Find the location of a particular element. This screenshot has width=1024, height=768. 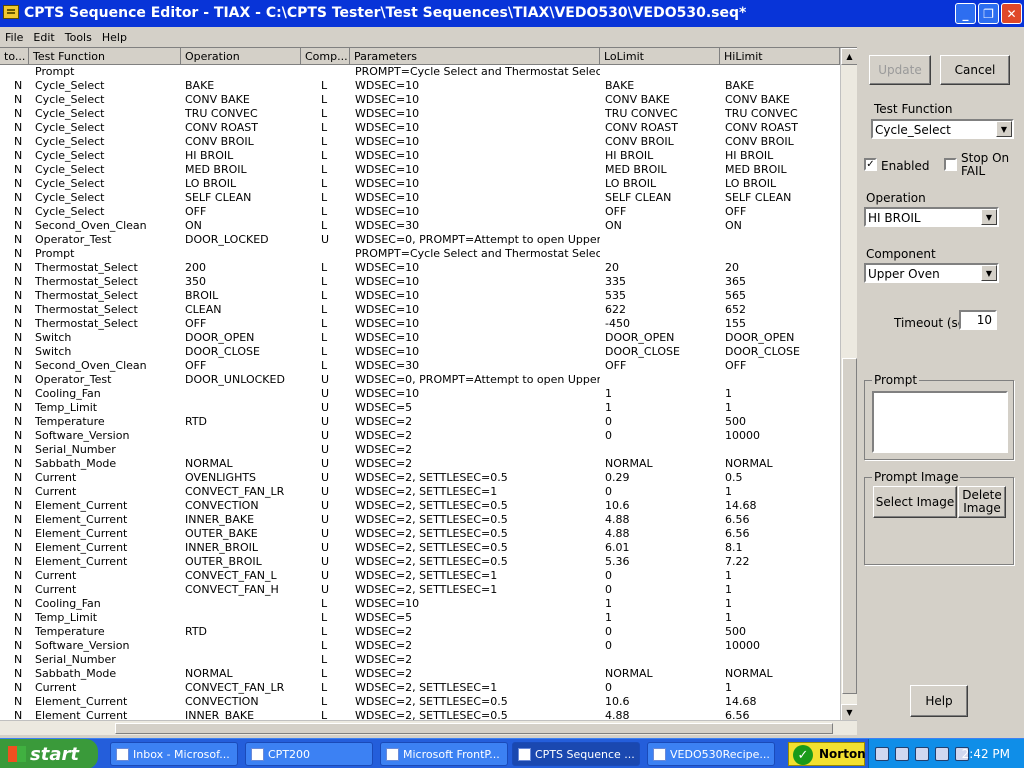

row-hilimit-cell: OFF is located at coordinates (782, 366).